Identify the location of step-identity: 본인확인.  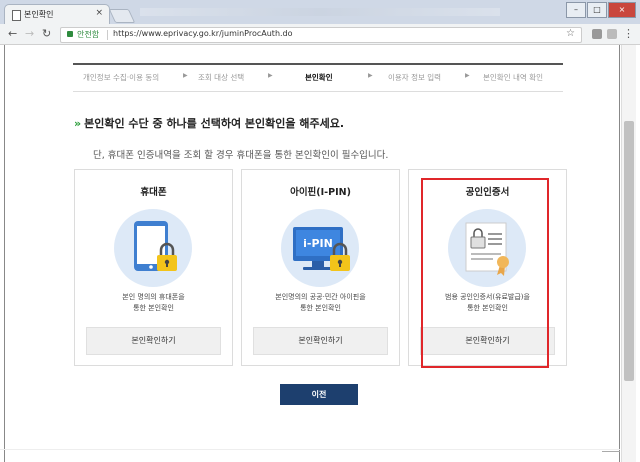
(319, 77).